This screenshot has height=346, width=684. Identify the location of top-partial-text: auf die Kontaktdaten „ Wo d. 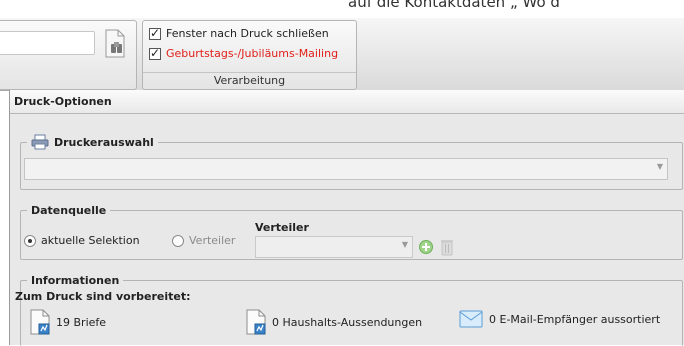
(454, 5).